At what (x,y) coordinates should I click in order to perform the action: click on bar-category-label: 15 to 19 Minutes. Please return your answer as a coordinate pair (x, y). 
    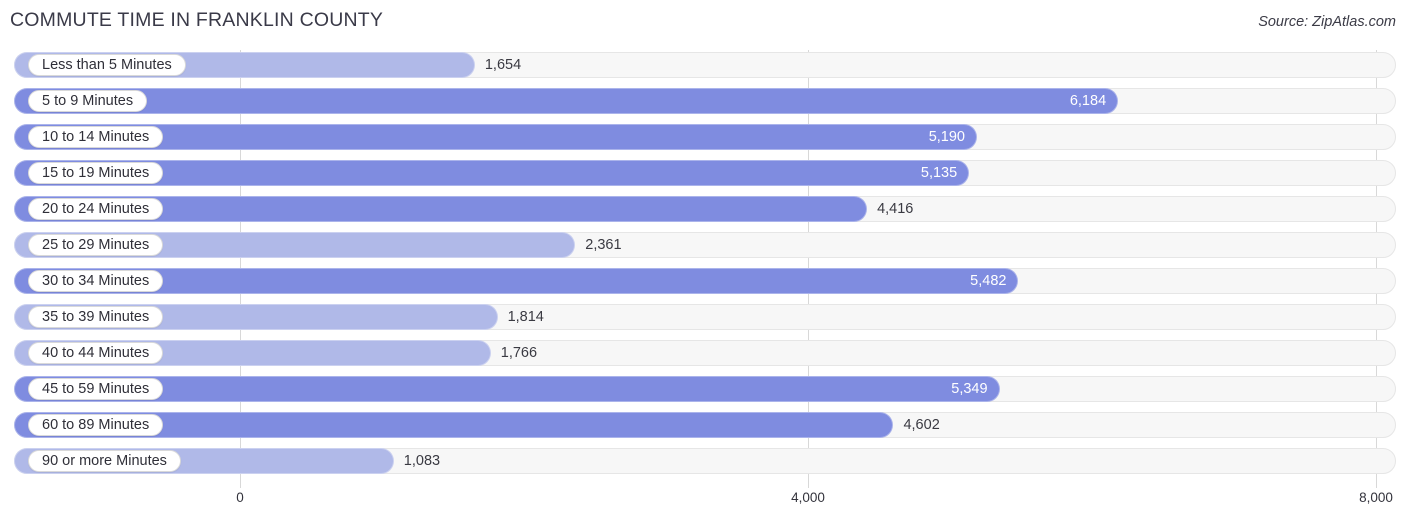
    Looking at the image, I should click on (96, 173).